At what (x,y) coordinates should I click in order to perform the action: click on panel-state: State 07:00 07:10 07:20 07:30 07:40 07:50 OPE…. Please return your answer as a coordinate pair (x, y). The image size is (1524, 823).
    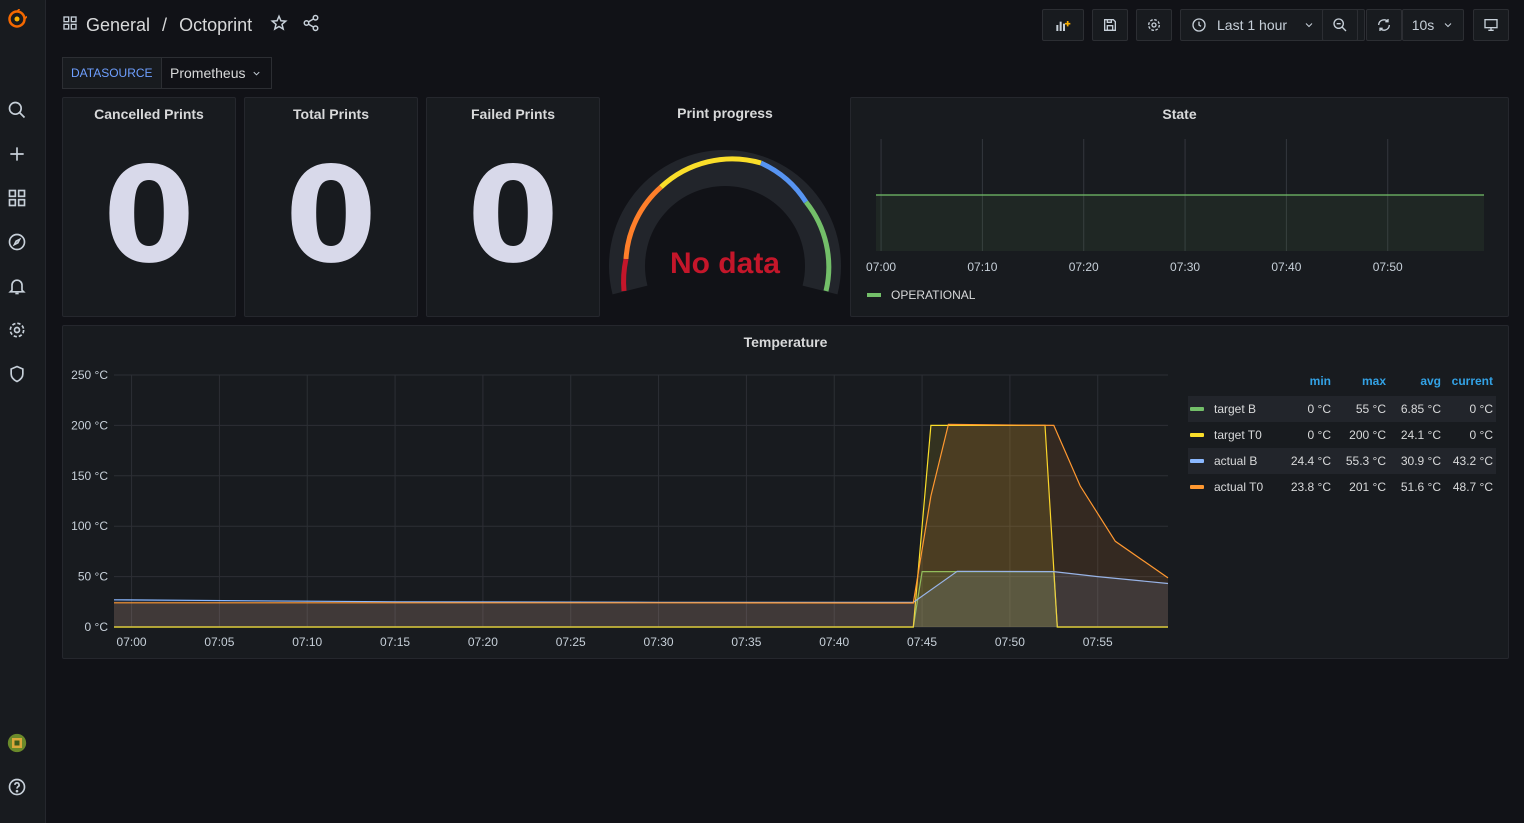
    Looking at the image, I should click on (1179, 207).